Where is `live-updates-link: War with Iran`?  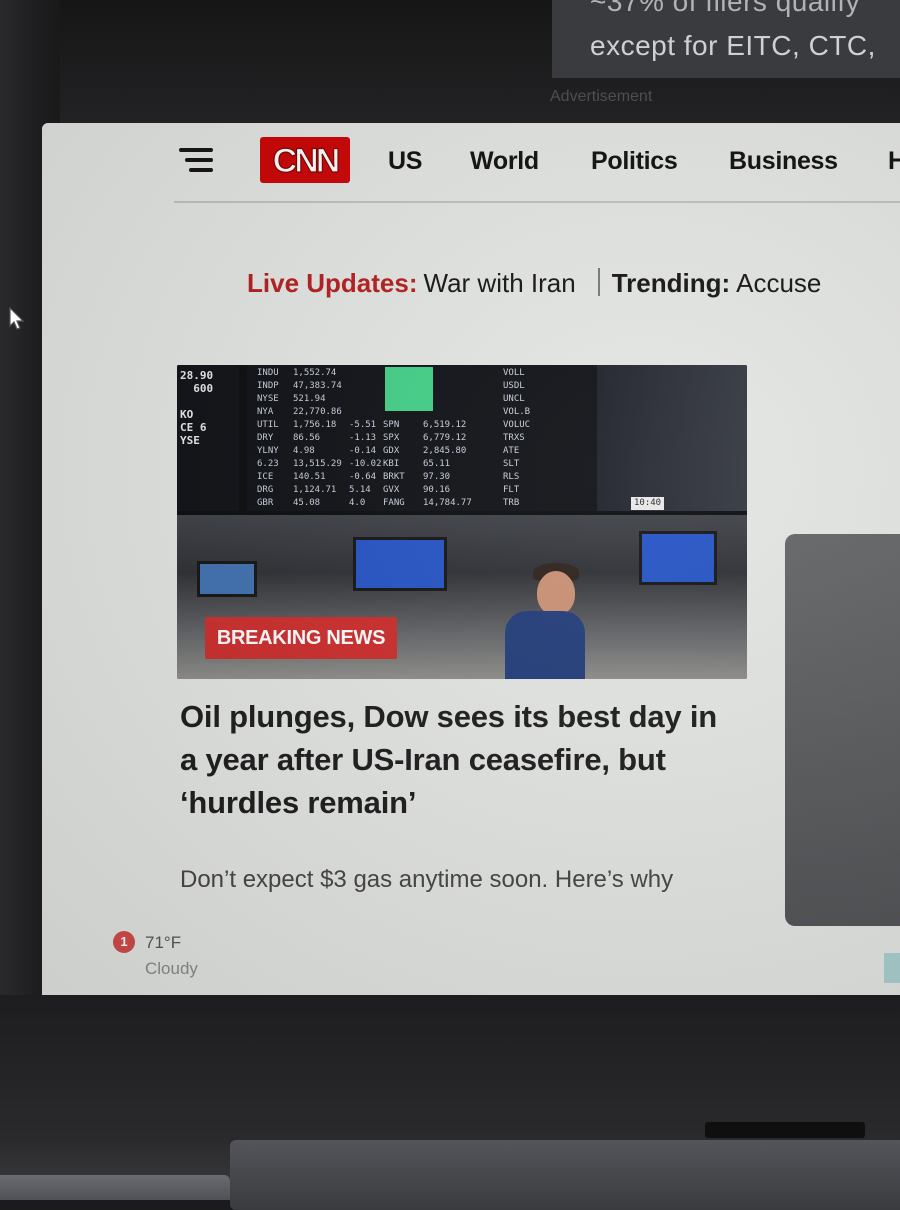
live-updates-link: War with Iran is located at coordinates (500, 283).